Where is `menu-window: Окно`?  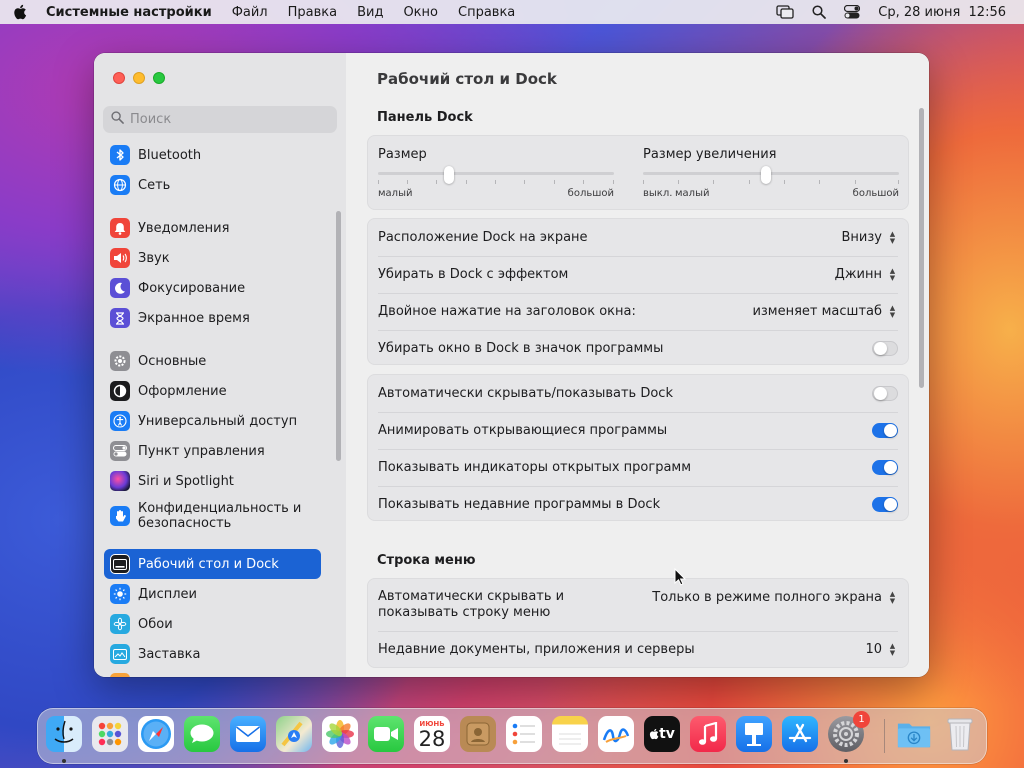
menu-window: Окно is located at coordinates (420, 12).